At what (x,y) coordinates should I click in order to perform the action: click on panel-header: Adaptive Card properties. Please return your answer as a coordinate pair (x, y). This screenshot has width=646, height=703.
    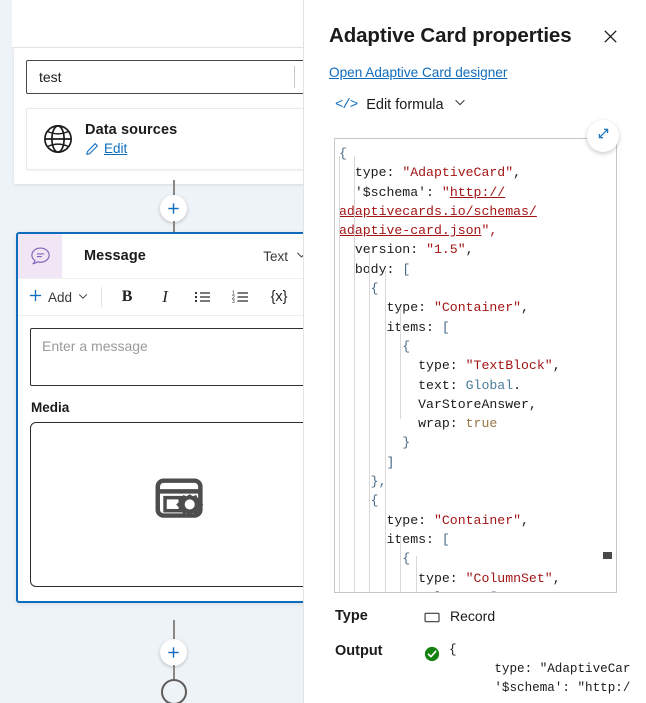
    Looking at the image, I should click on (475, 25).